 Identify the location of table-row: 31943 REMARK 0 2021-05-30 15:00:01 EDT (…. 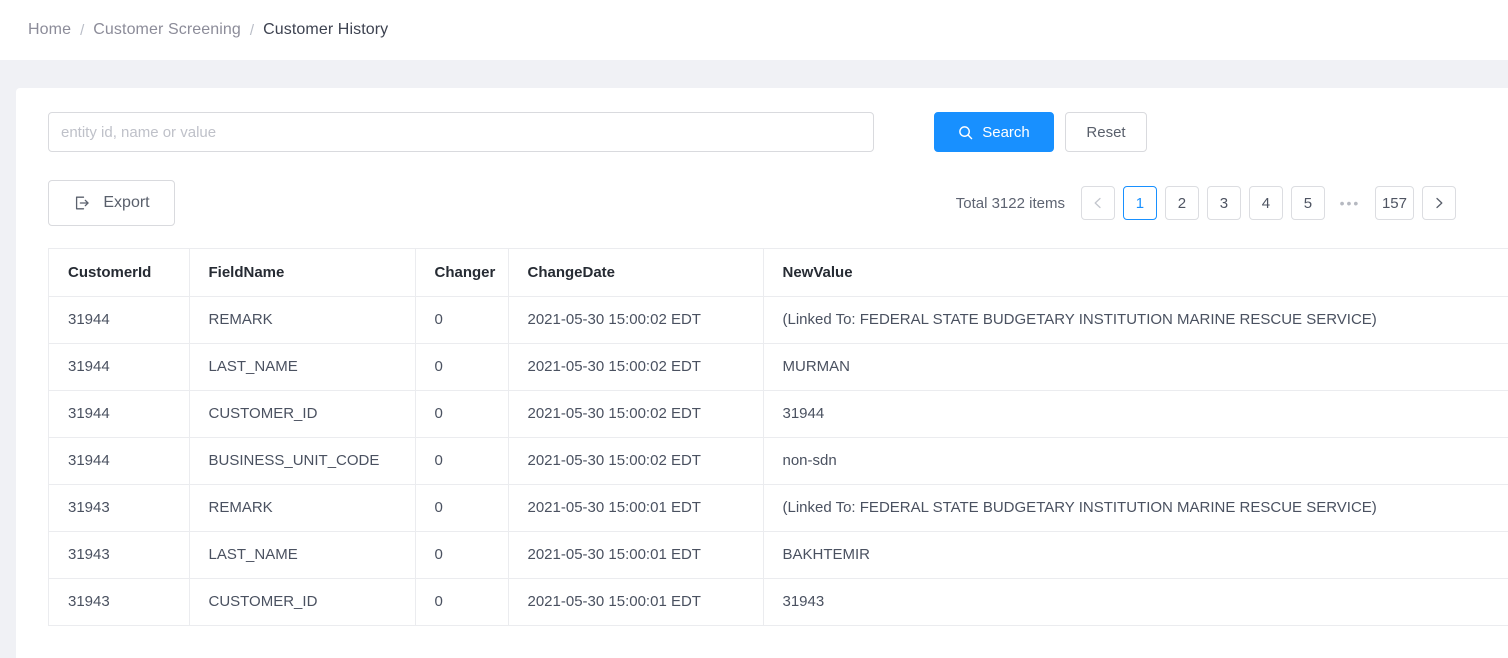
(778, 508).